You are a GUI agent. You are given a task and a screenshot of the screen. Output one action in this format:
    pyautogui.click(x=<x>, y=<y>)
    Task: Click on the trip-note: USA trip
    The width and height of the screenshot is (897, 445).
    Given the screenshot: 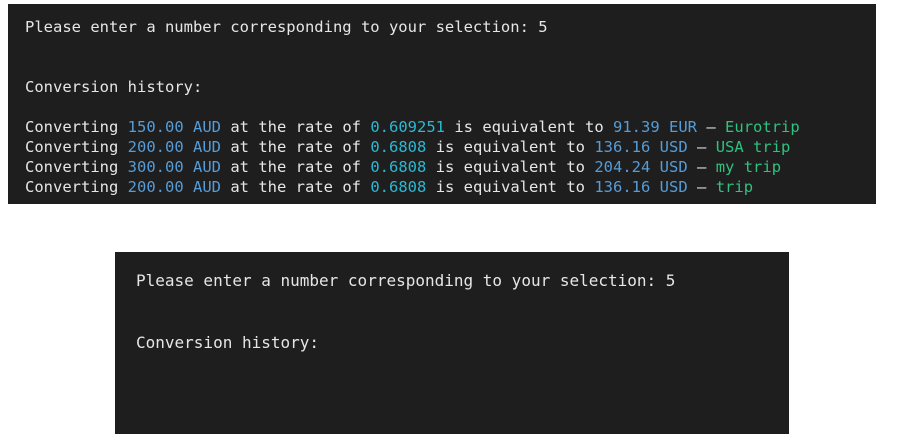 What is the action you would take?
    pyautogui.click(x=753, y=147)
    